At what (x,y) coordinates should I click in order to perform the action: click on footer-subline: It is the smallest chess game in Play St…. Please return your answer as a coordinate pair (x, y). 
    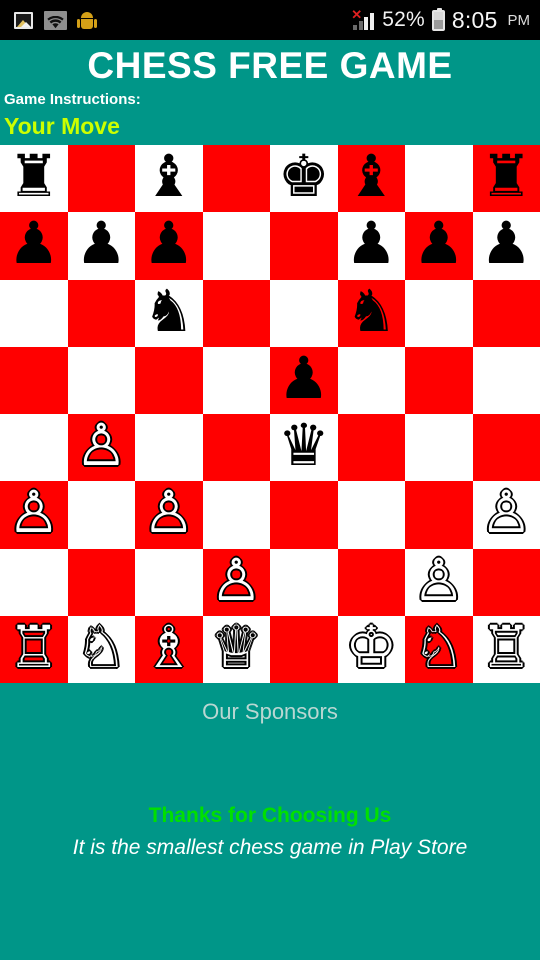
    Looking at the image, I should click on (270, 847).